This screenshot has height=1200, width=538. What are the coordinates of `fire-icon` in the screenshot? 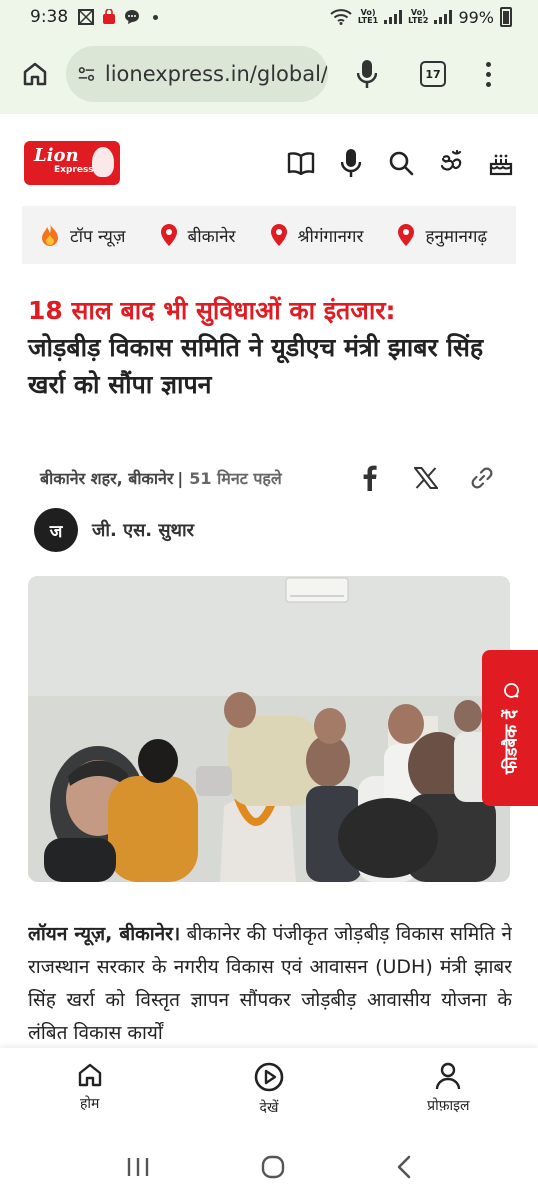 It's located at (50, 235).